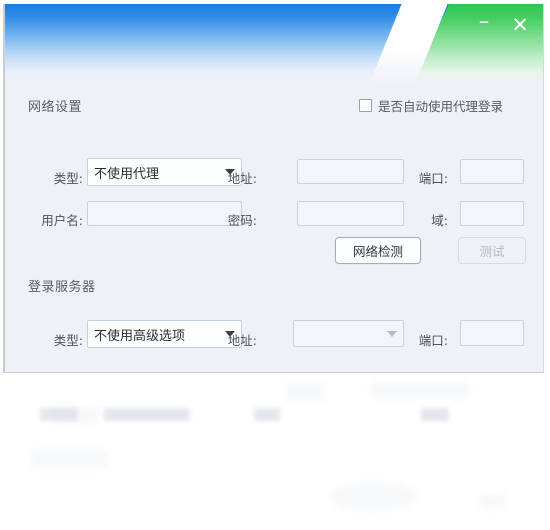 This screenshot has width=550, height=530. Describe the element at coordinates (62, 287) in the screenshot. I see `login-server-section-title: 登录服务器` at that location.